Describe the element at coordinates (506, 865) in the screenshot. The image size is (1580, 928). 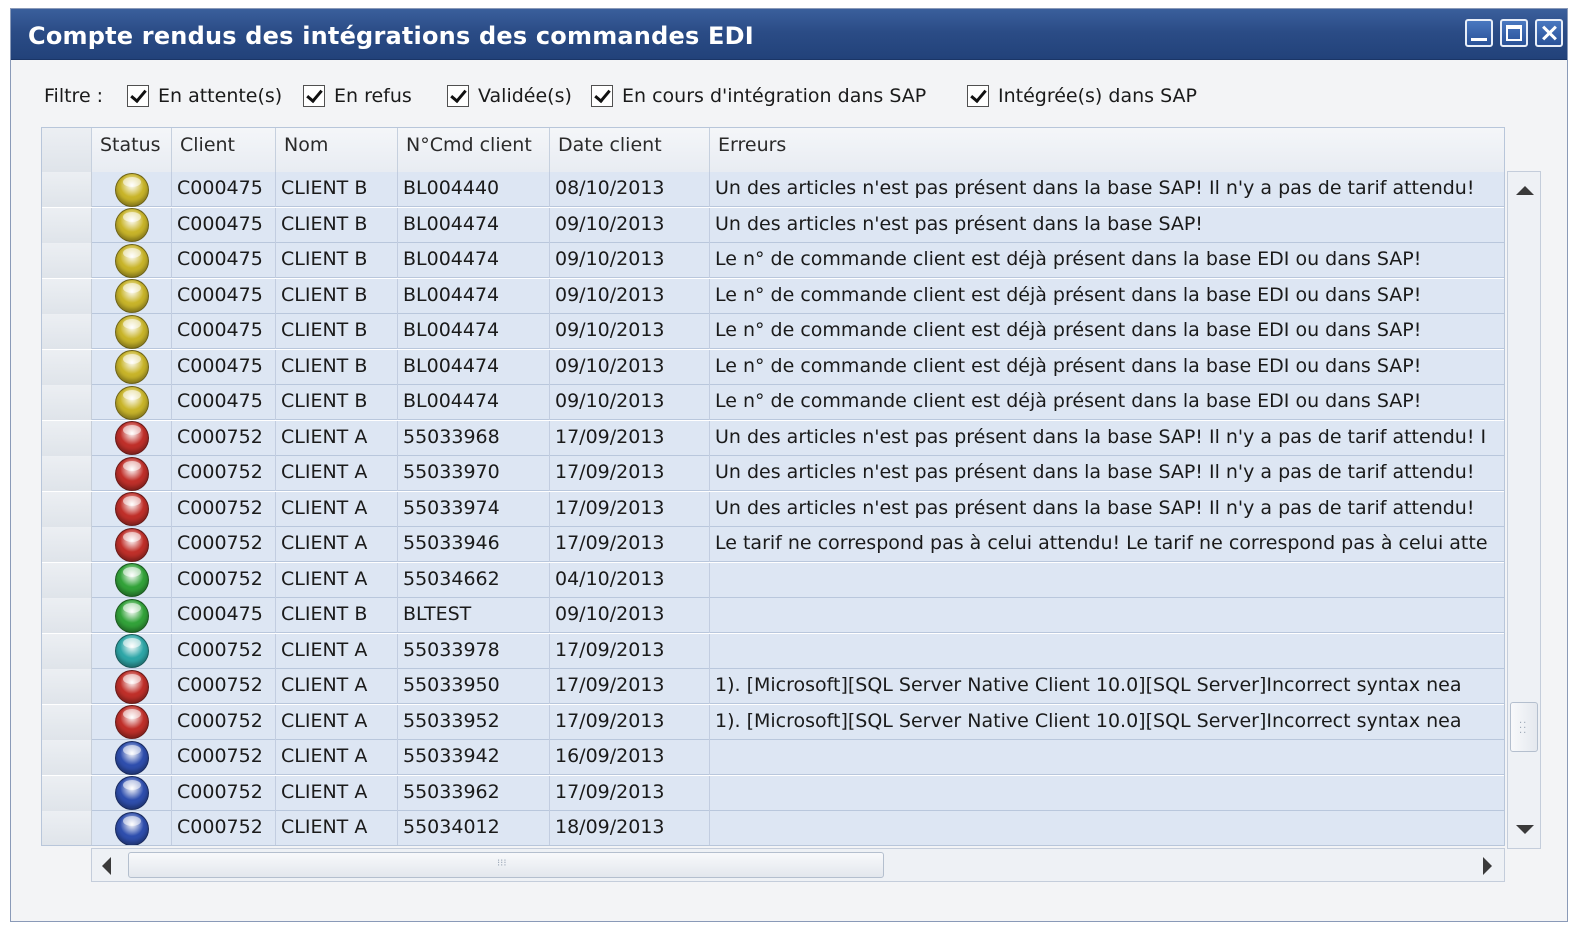
I see `horizontal-scroll-thumb: ⁝⁝⁝` at that location.